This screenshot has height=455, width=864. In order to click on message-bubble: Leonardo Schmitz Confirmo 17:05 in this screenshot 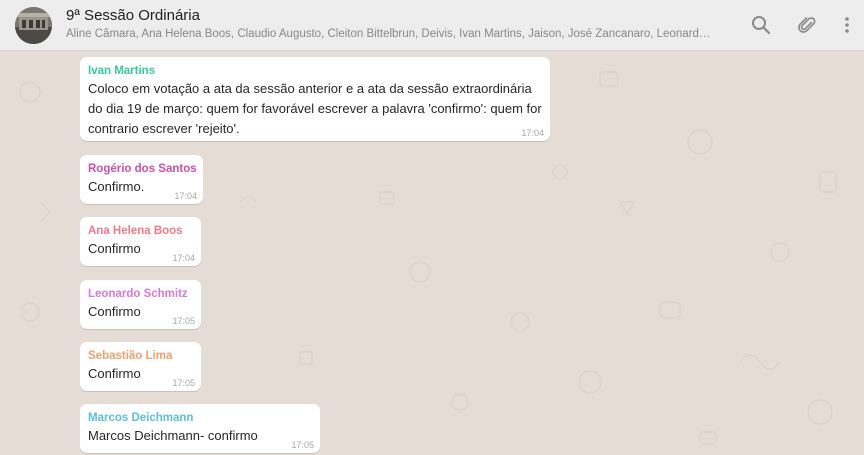, I will do `click(140, 304)`.